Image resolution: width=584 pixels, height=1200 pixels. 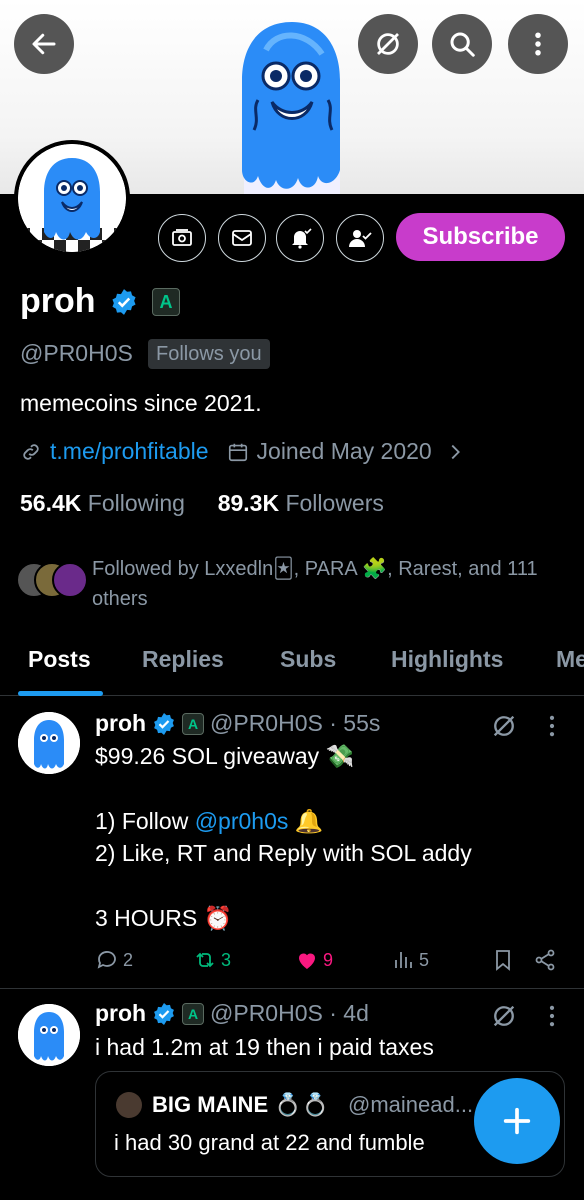 I want to click on tab-replies: Replies, so click(x=183, y=659).